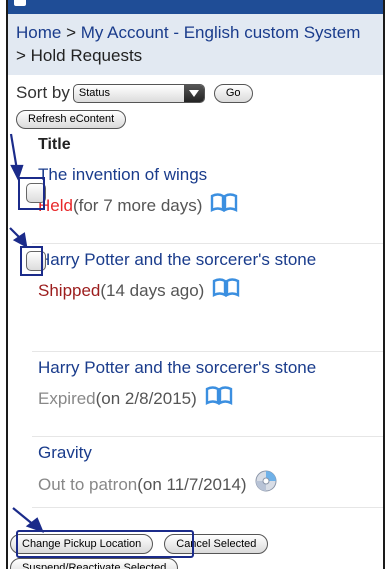 Image resolution: width=391 pixels, height=569 pixels. I want to click on breadcrumb-current: Hold Requests, so click(86, 55).